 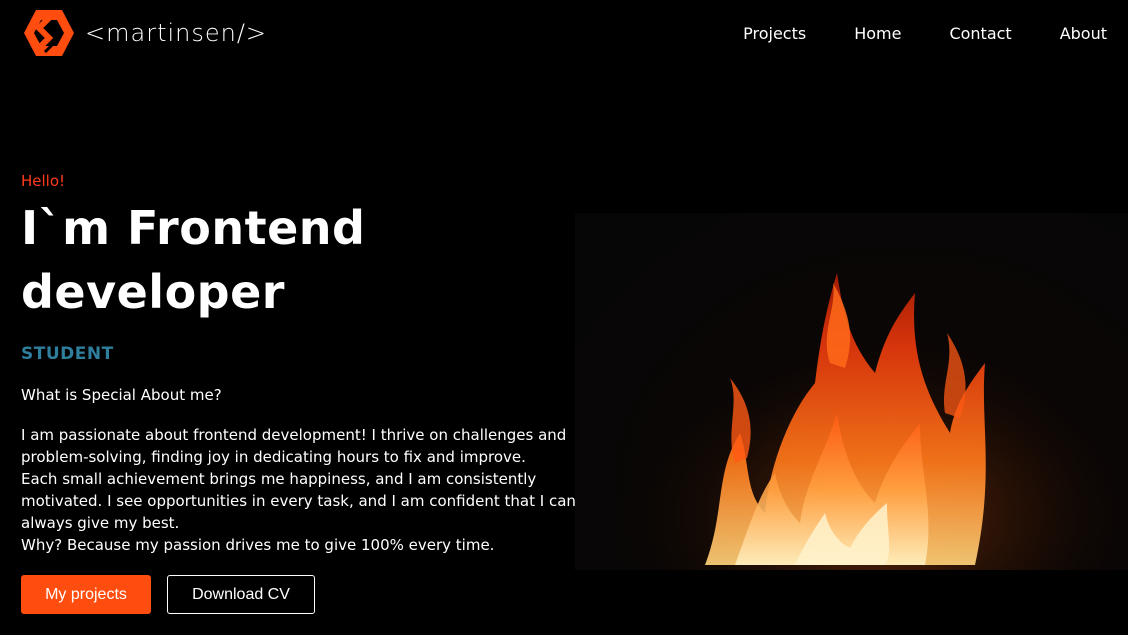 I want to click on hero-subtitle: STUDENT, so click(x=67, y=354).